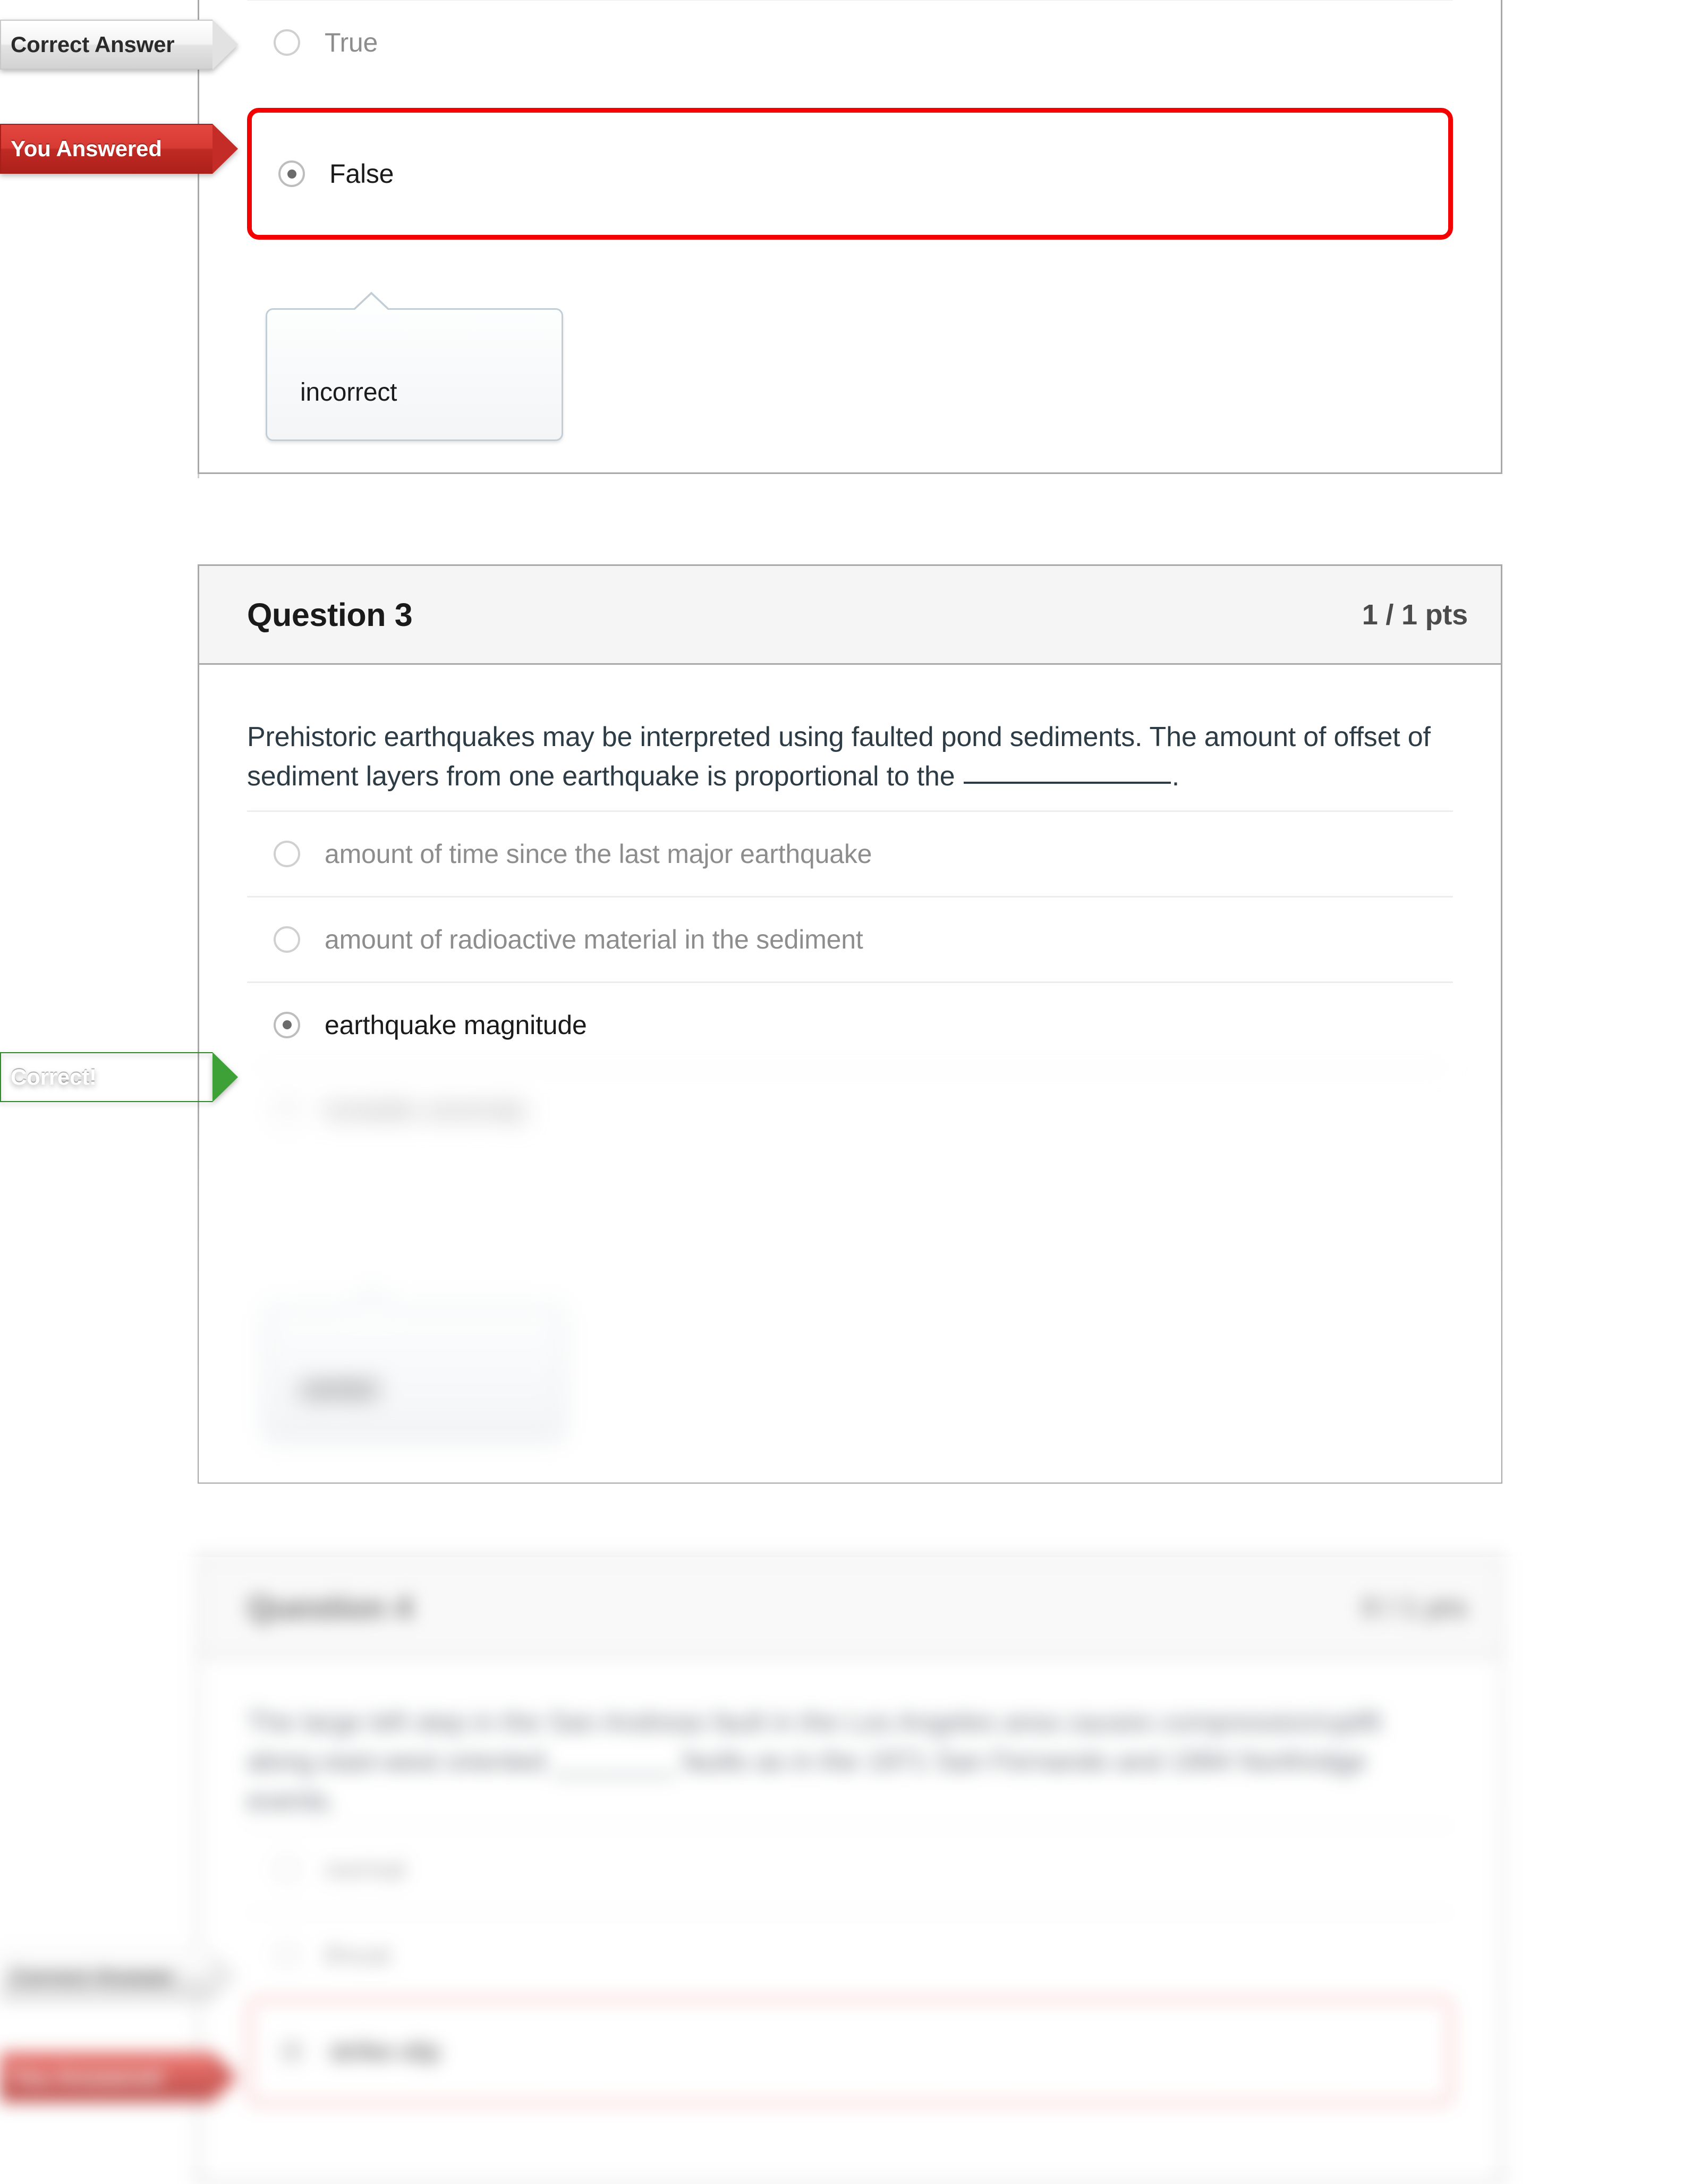 This screenshot has width=1700, height=2184. I want to click on flag-correct-answer-q4: Correct Answer, so click(119, 1976).